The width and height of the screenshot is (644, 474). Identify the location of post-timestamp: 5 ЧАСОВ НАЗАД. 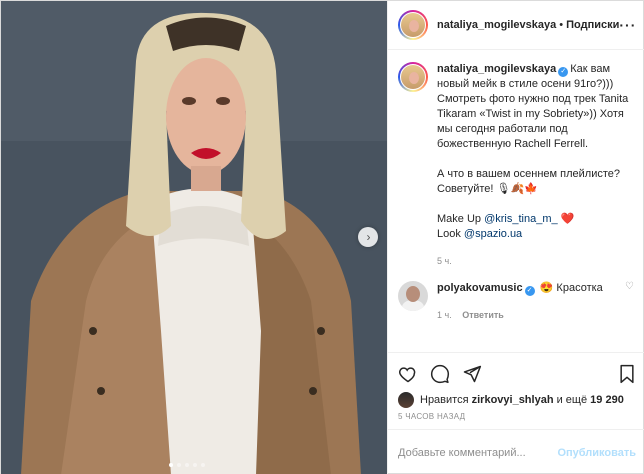
(431, 416).